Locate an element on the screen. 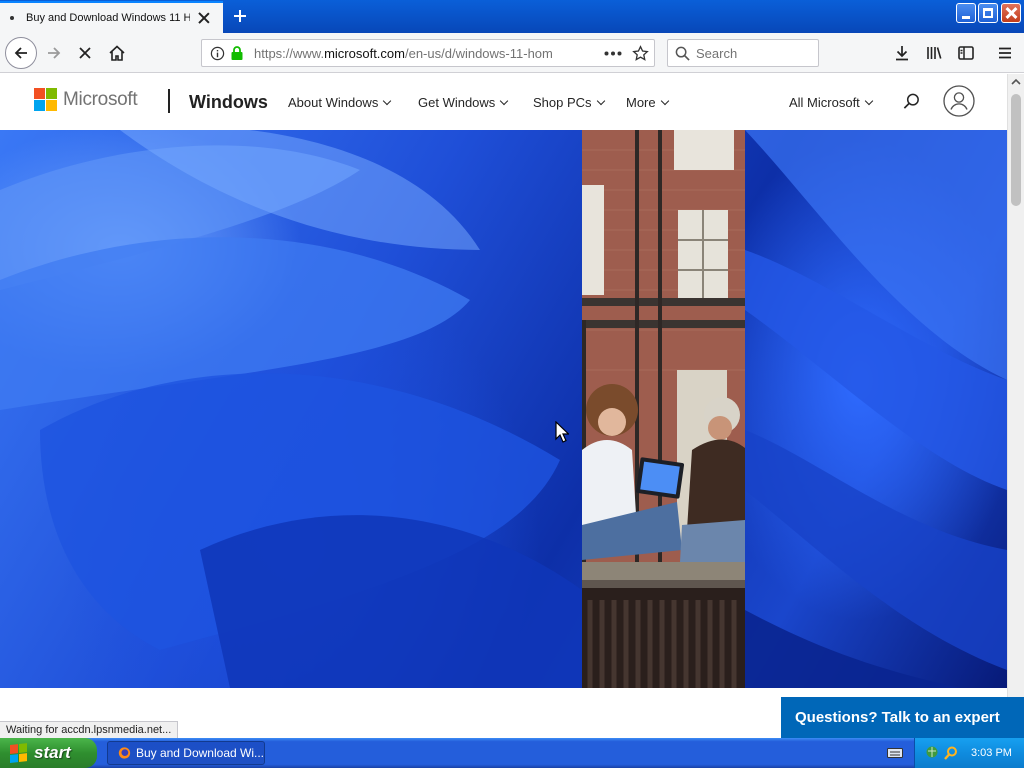 The width and height of the screenshot is (1024, 768). people-with-laptop-image is located at coordinates (663, 409).